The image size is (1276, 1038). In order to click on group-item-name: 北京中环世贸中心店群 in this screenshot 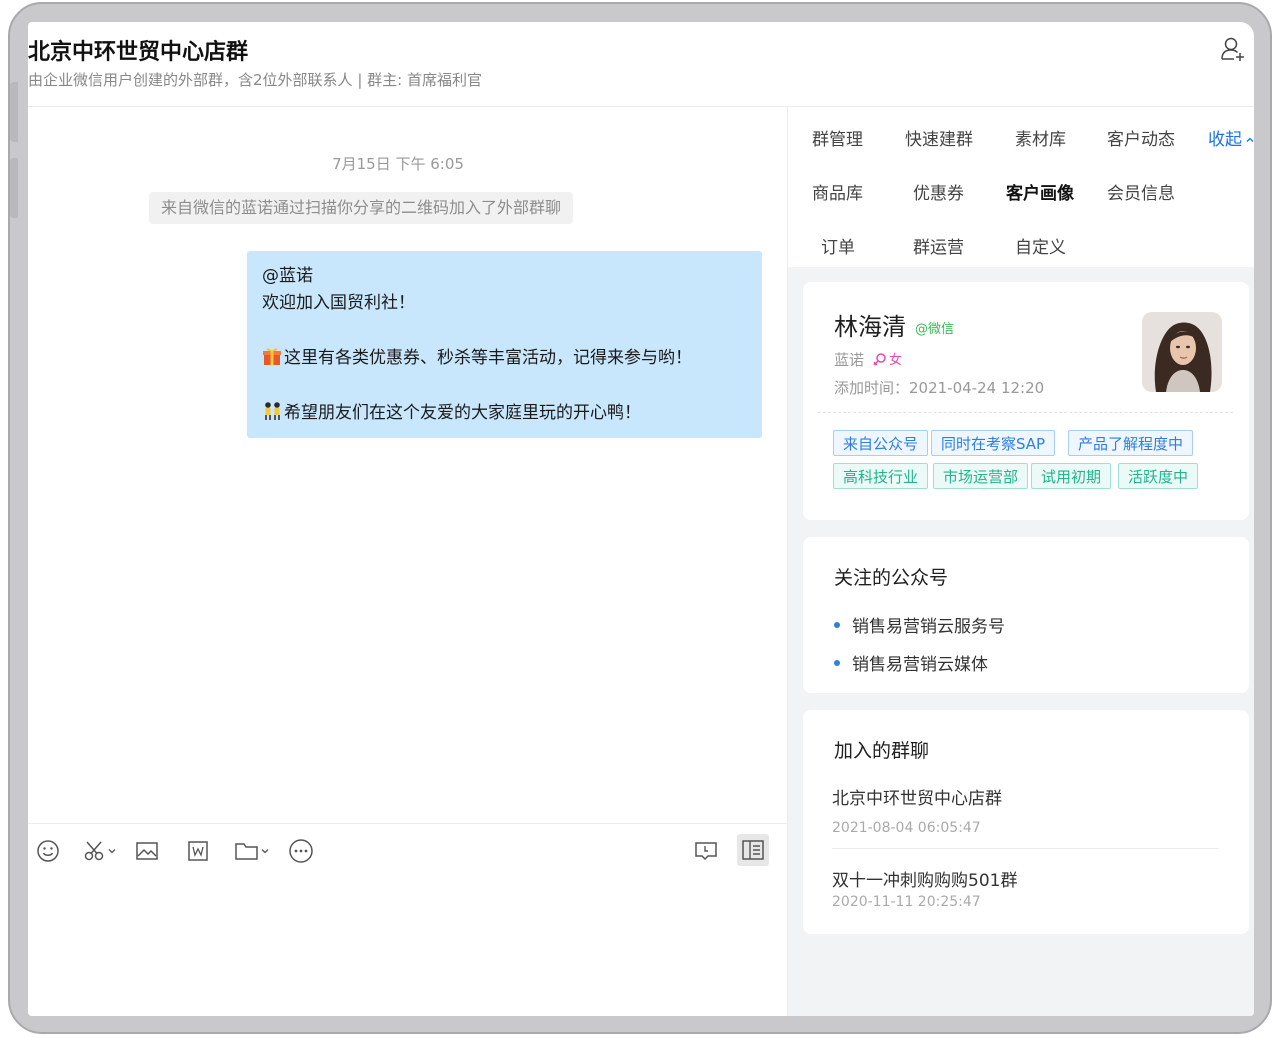, I will do `click(917, 796)`.